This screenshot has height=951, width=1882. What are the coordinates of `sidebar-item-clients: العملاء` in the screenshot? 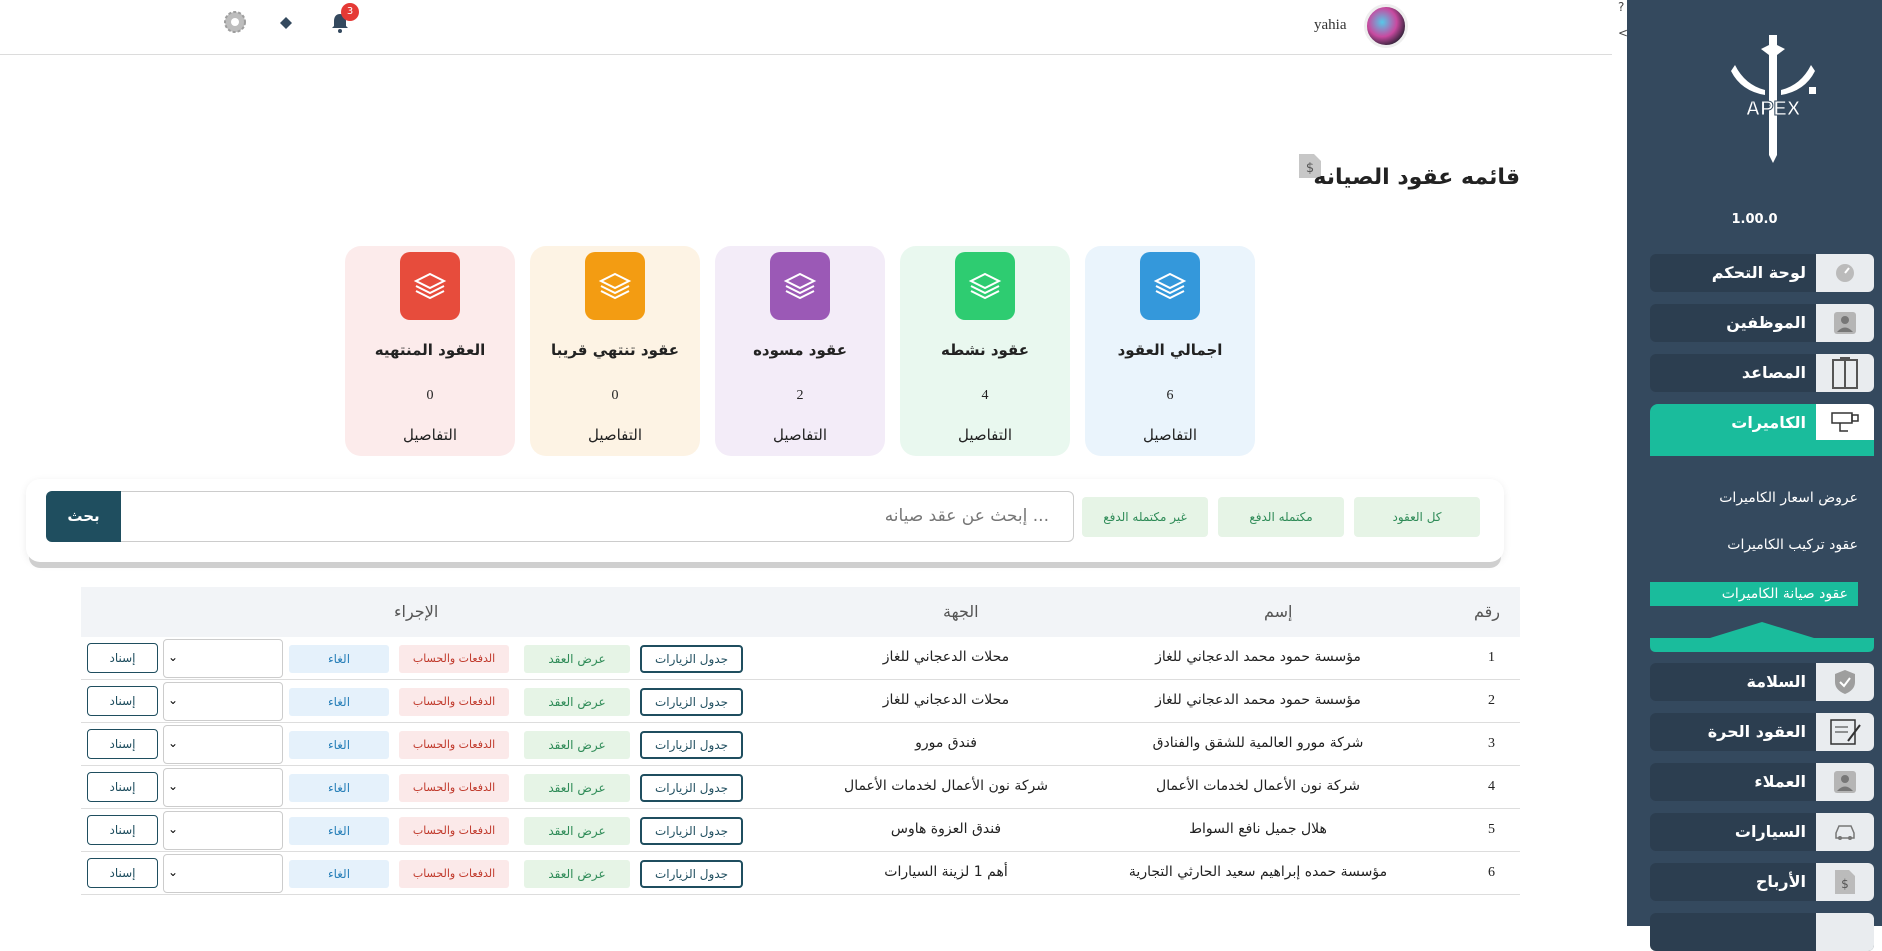 It's located at (1762, 782).